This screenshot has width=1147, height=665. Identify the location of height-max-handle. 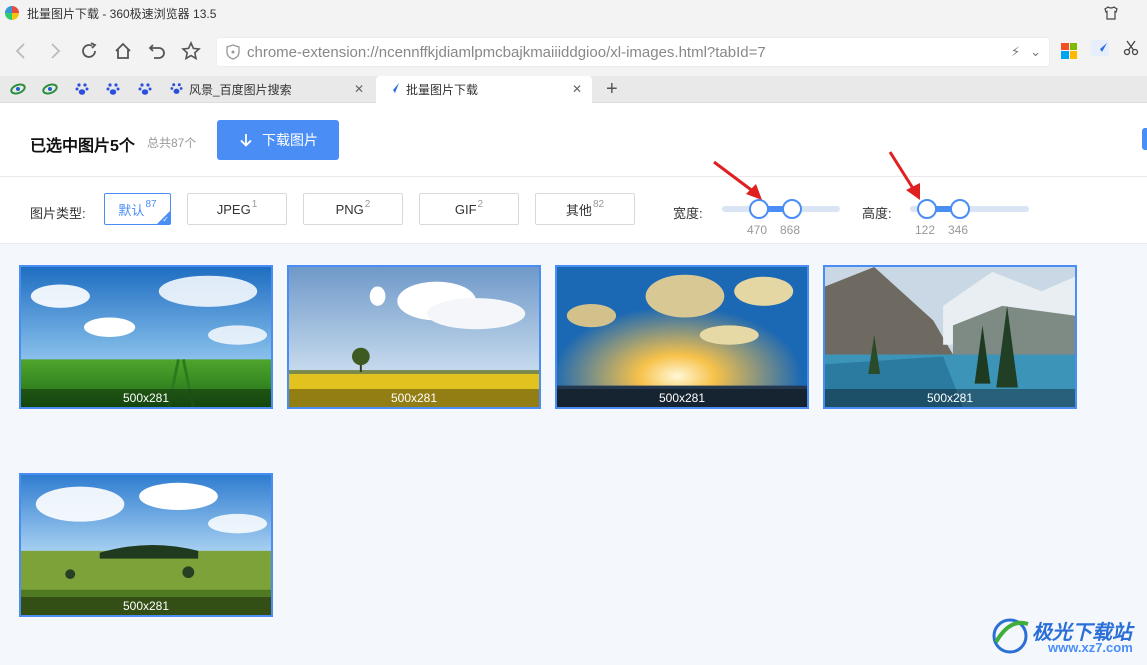
(960, 209).